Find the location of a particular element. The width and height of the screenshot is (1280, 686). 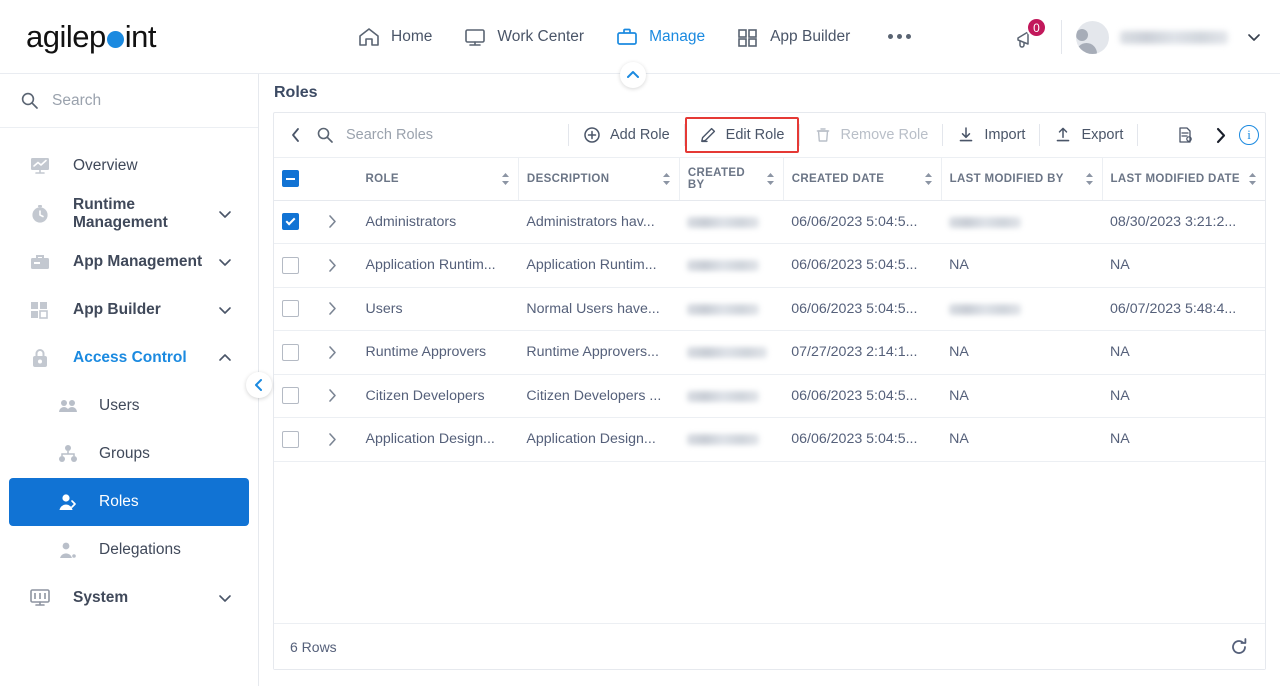

sidebar-item-access-control: Access Control is located at coordinates (129, 358).